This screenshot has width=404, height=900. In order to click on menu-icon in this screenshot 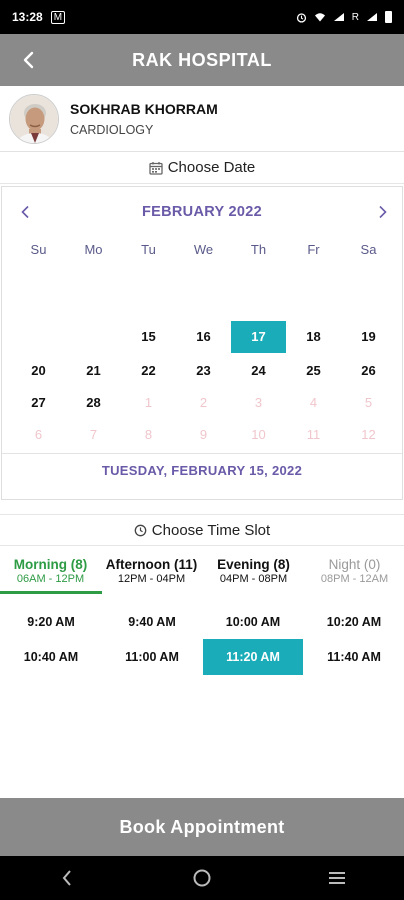, I will do `click(336, 878)`.